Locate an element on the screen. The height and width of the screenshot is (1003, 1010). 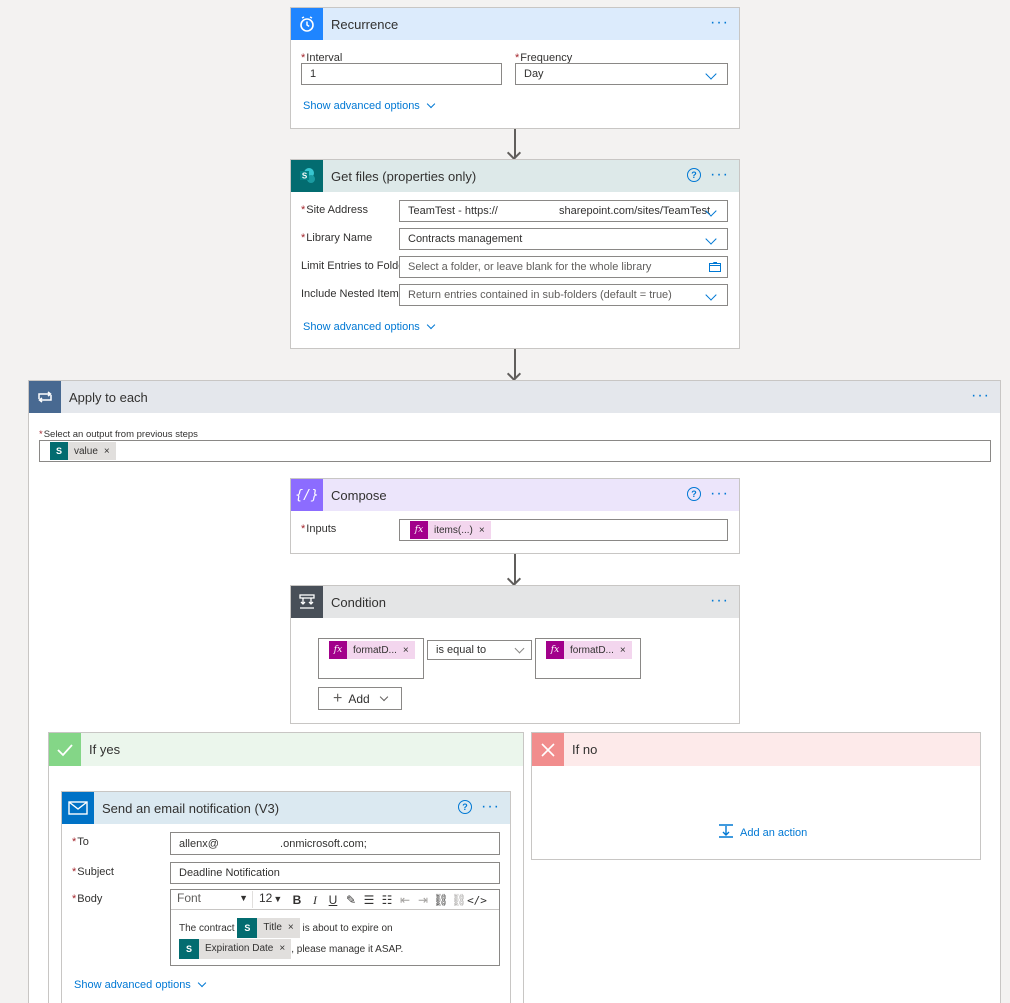
condition-header: Condition ··· is located at coordinates (515, 602).